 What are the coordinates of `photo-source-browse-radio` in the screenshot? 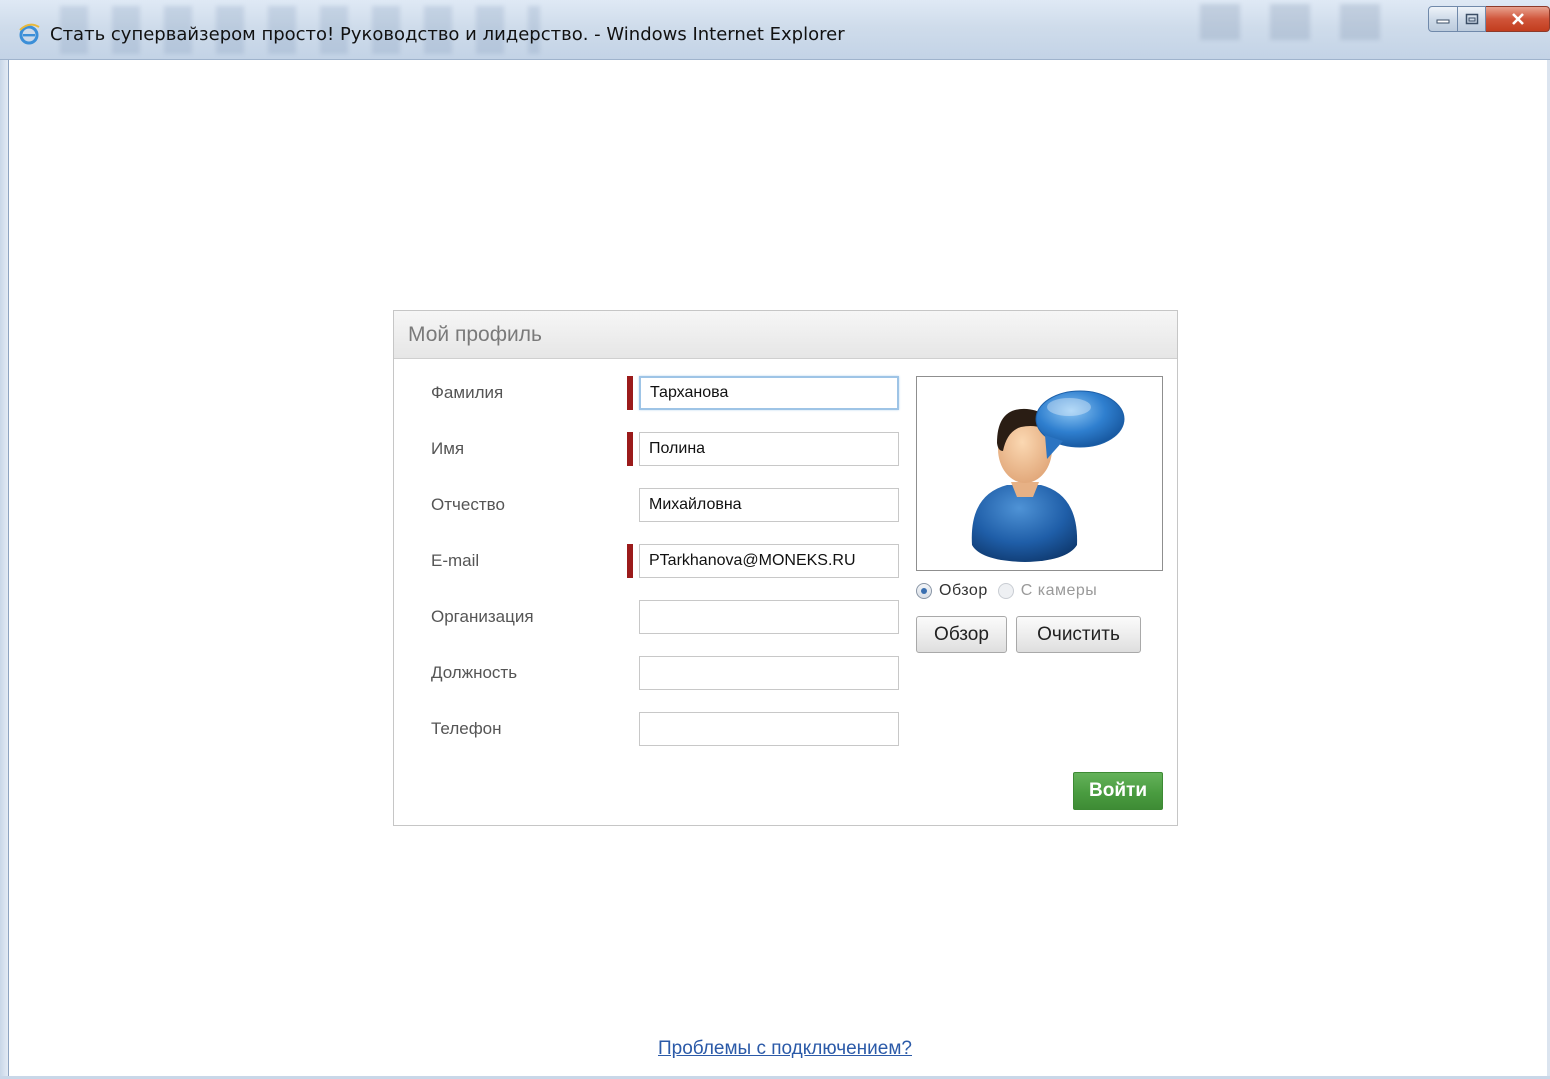 It's located at (924, 591).